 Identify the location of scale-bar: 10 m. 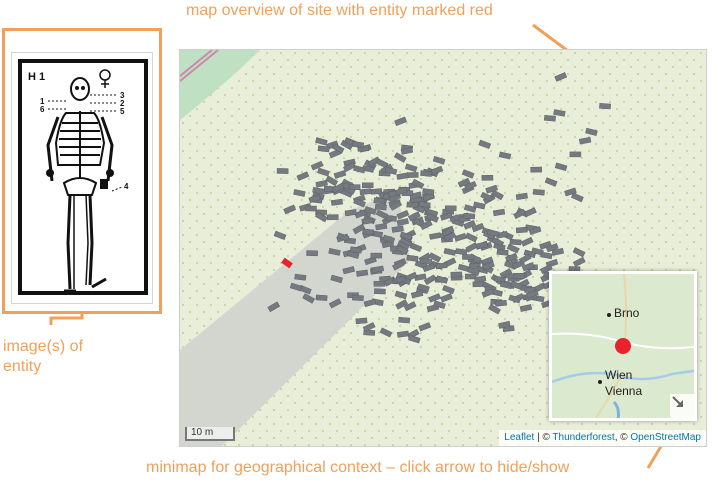
(210, 434).